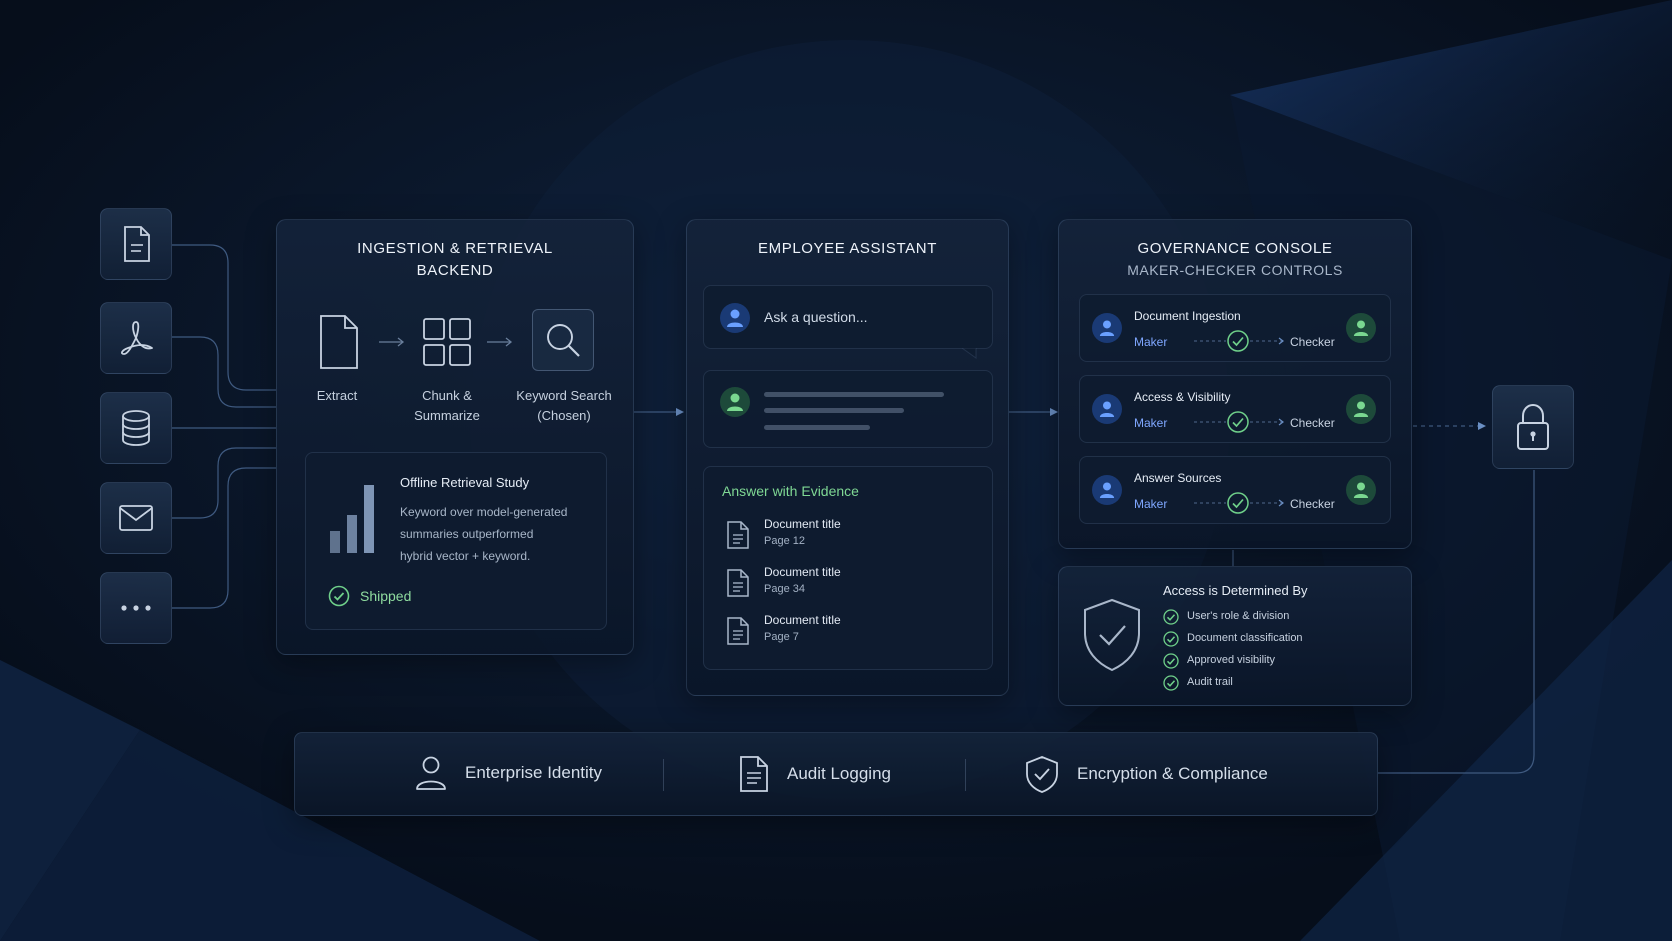 This screenshot has height=941, width=1672. I want to click on footer-enterprise-identity: Enterprise Identity, so click(508, 773).